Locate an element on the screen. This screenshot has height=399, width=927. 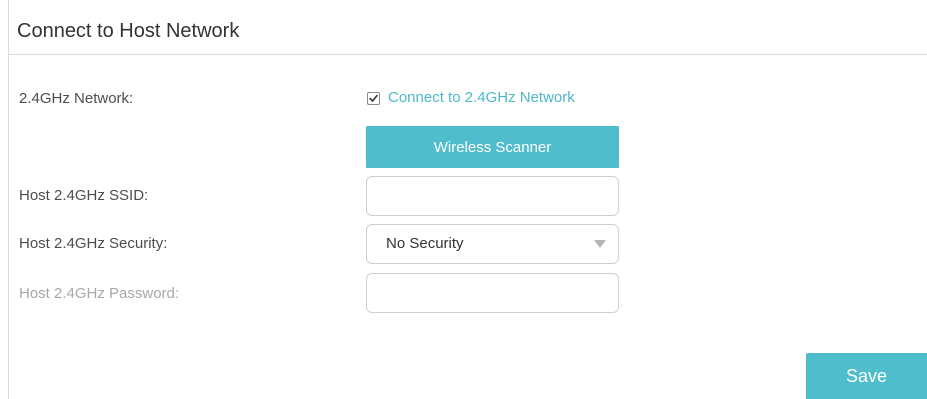
checkmark-icon is located at coordinates (373, 98).